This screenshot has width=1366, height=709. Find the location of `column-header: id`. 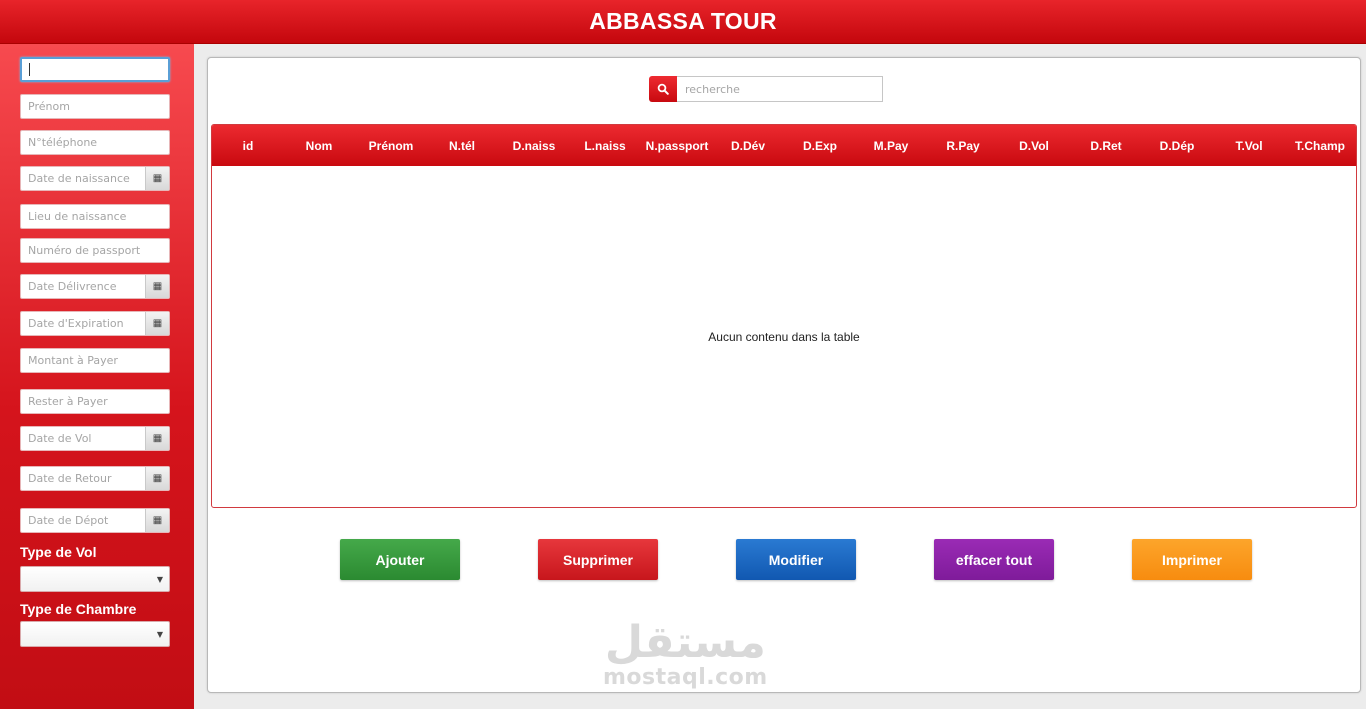

column-header: id is located at coordinates (248, 146).